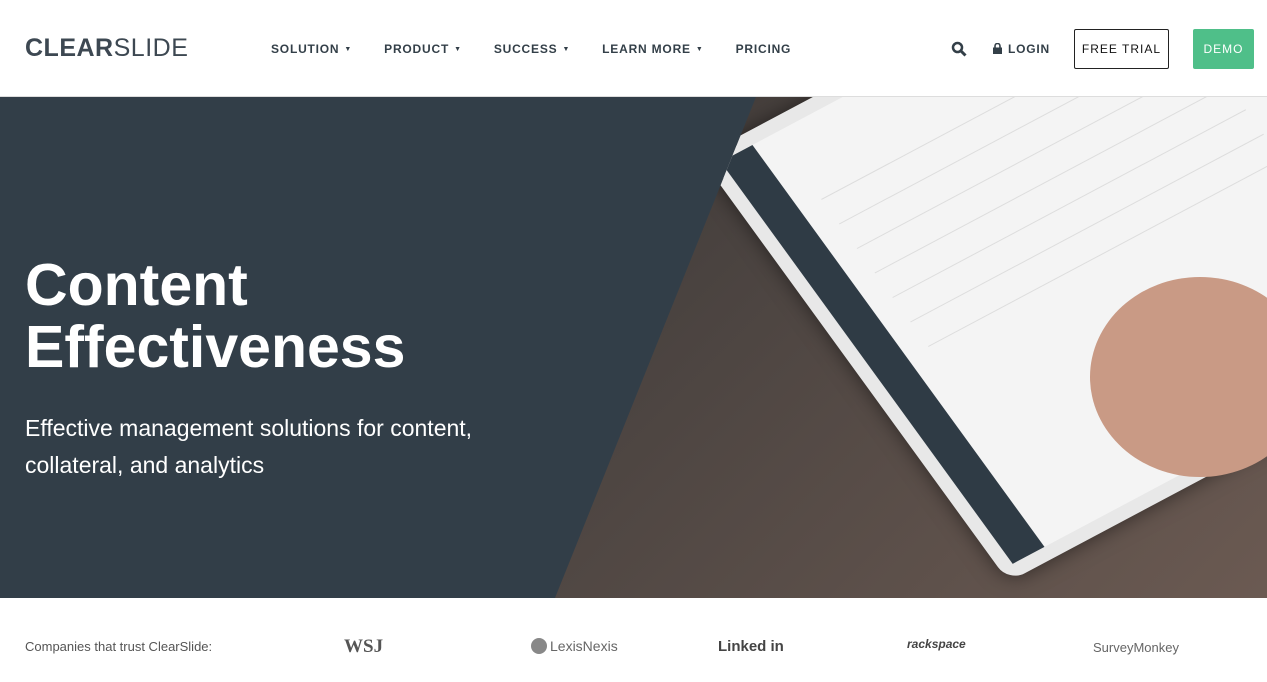 The height and width of the screenshot is (682, 1267). I want to click on trust-label: Companies that trust ClearSlide:, so click(119, 646).